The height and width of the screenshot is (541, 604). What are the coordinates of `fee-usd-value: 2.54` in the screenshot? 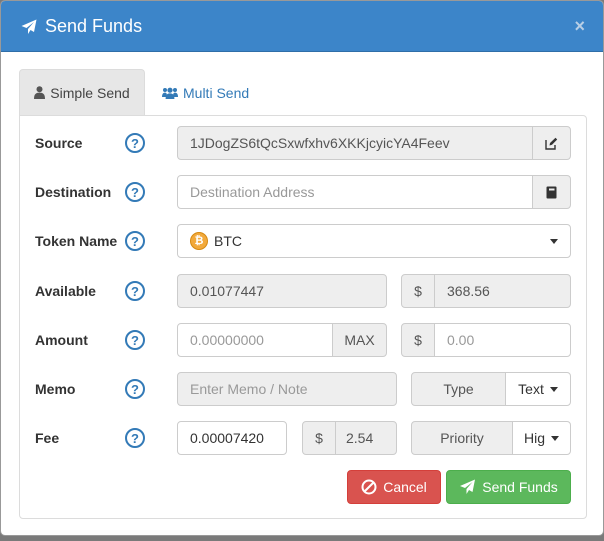 It's located at (360, 438).